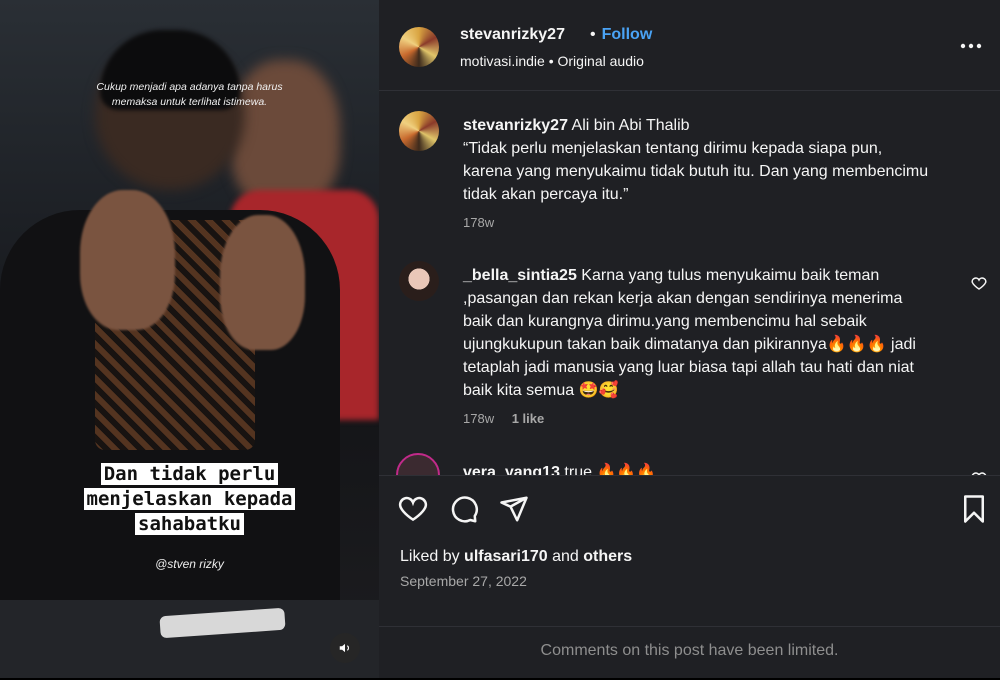 The height and width of the screenshot is (680, 1000). Describe the element at coordinates (698, 468) in the screenshot. I see `comment-text: vera_yang13 true 🔥🔥🔥` at that location.